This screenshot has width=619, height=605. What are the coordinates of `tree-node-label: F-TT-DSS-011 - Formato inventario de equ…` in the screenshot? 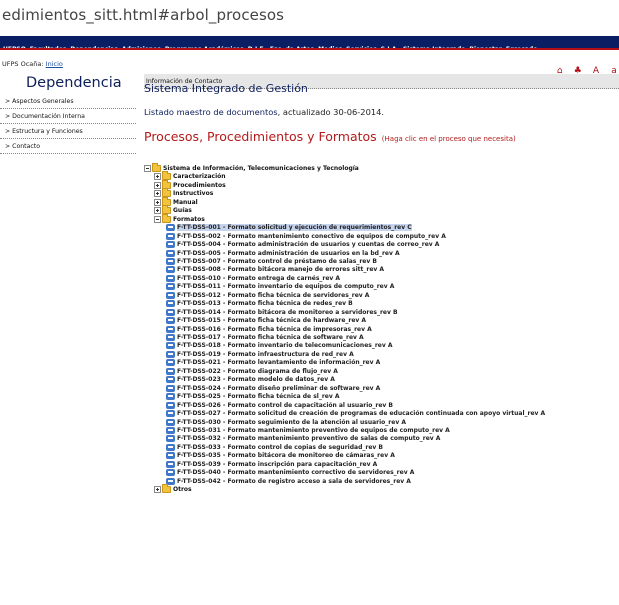 It's located at (286, 287).